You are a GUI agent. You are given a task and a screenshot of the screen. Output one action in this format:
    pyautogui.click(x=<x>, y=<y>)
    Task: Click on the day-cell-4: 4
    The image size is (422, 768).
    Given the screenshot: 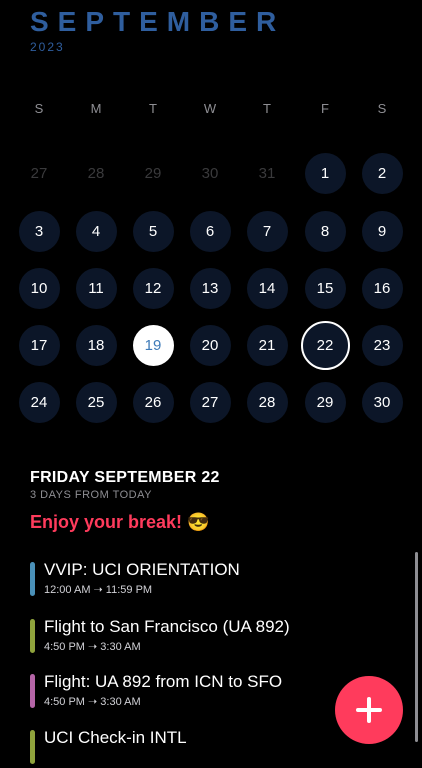 What is the action you would take?
    pyautogui.click(x=96, y=231)
    